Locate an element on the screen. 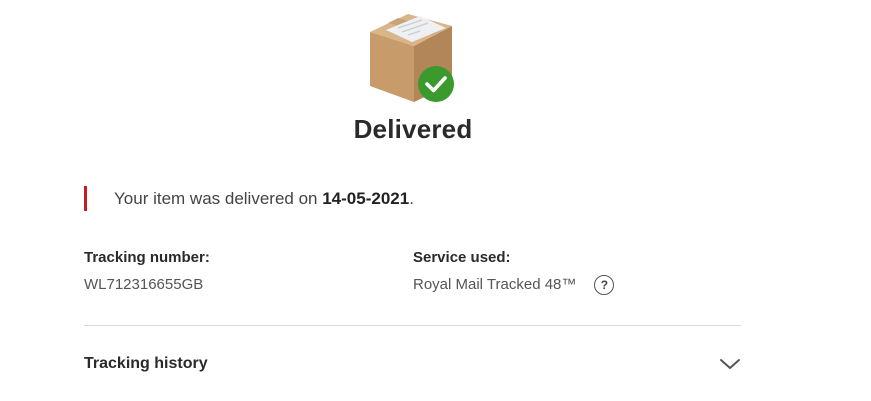 This screenshot has width=871, height=401. help-icon: ? is located at coordinates (604, 285).